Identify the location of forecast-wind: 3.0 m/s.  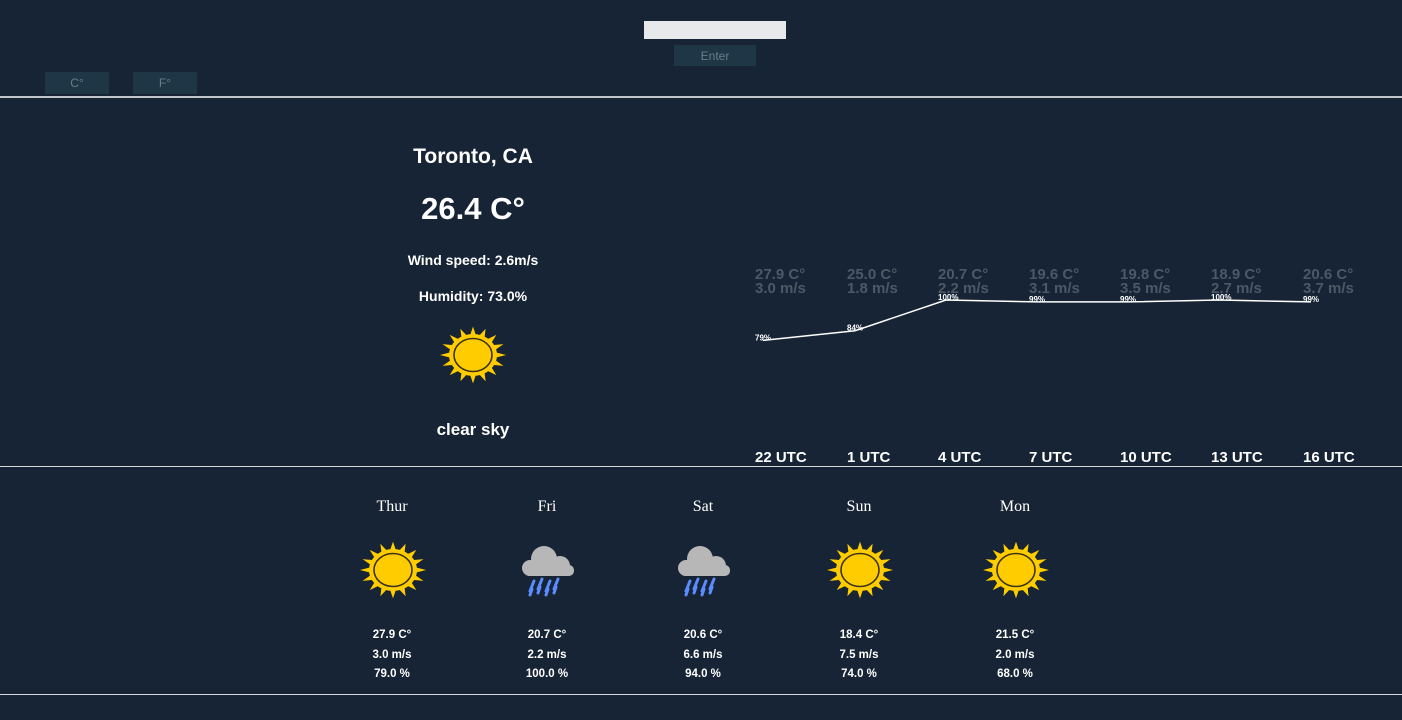
(392, 655).